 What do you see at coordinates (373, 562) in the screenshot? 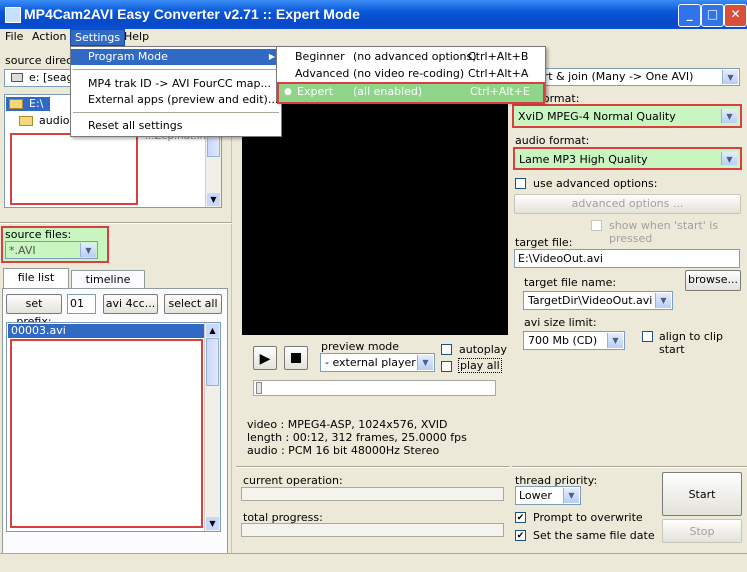
I see `status-bar` at bounding box center [373, 562].